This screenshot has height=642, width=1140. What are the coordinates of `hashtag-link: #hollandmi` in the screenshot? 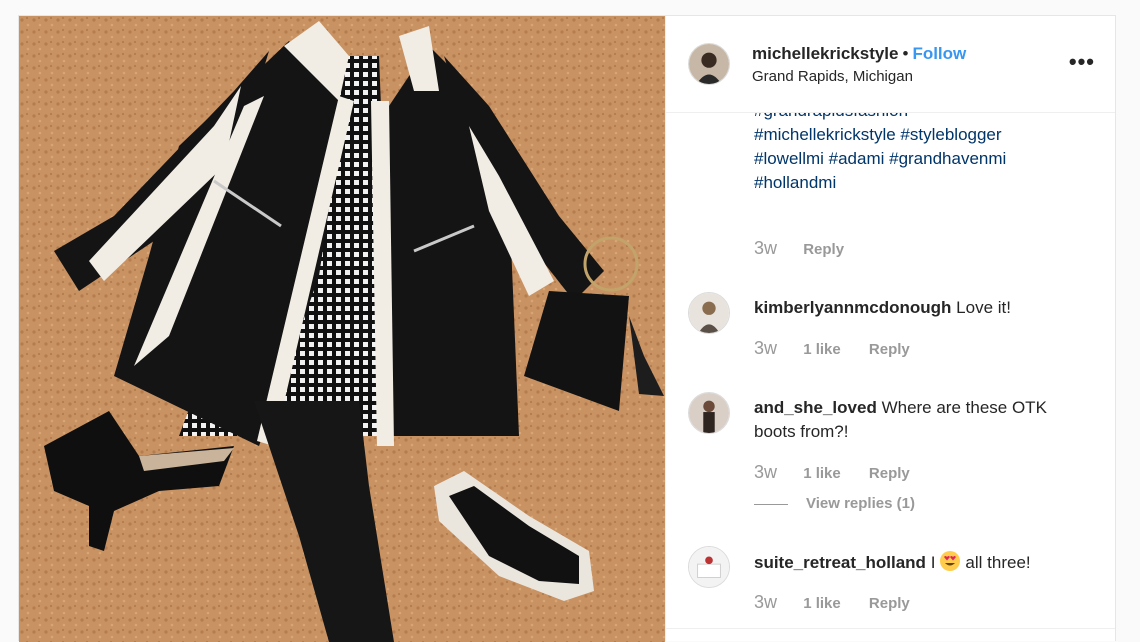 It's located at (795, 182).